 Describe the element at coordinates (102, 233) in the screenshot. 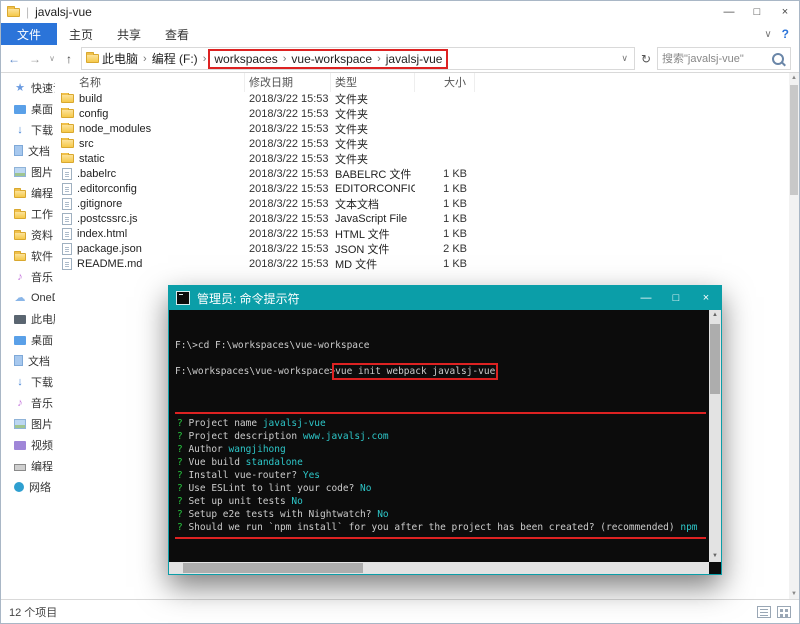

I see `file-name: index.html` at that location.